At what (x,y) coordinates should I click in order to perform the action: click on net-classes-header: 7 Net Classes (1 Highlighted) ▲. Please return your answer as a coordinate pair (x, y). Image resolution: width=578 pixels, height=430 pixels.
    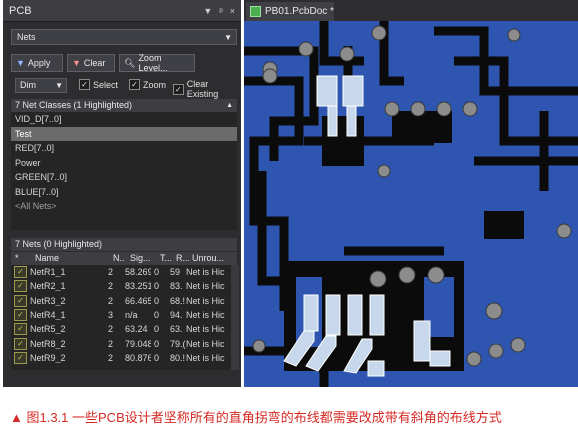
    Looking at the image, I should click on (124, 105).